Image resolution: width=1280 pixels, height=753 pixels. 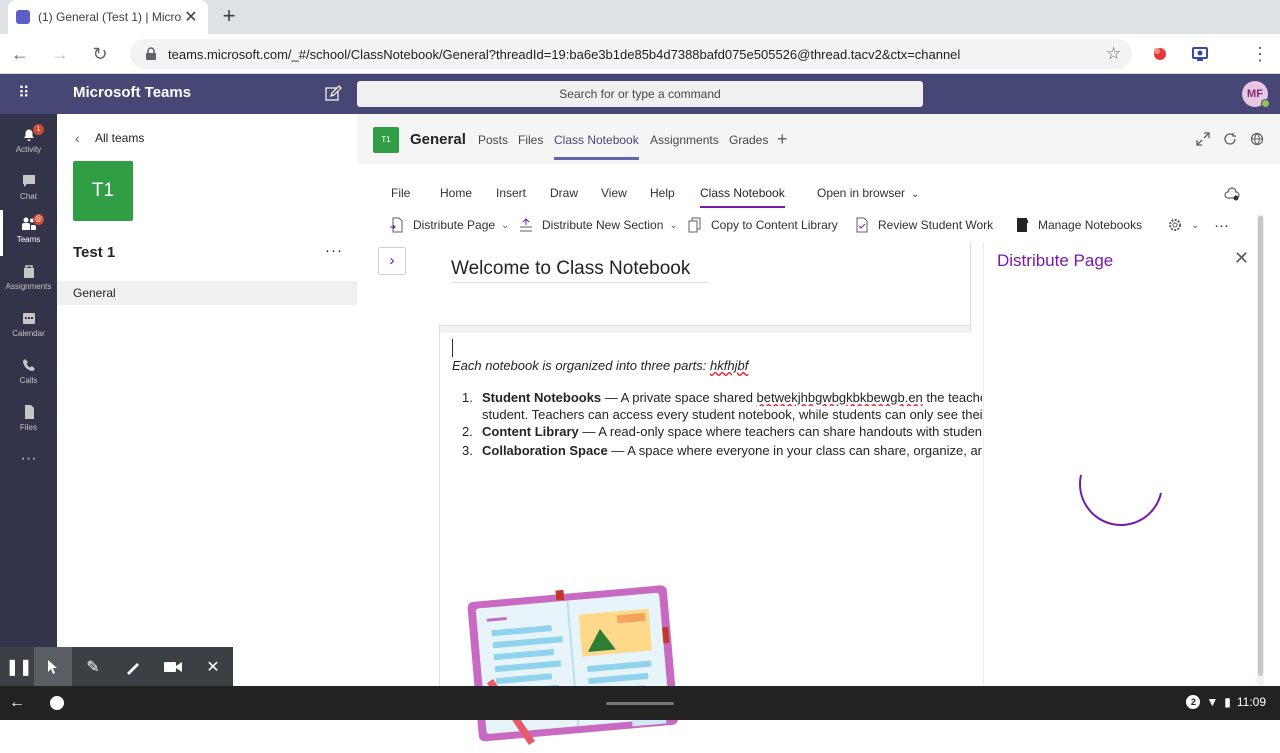 What do you see at coordinates (729, 365) in the screenshot?
I see `misspelled-word: hkfhjbf` at bounding box center [729, 365].